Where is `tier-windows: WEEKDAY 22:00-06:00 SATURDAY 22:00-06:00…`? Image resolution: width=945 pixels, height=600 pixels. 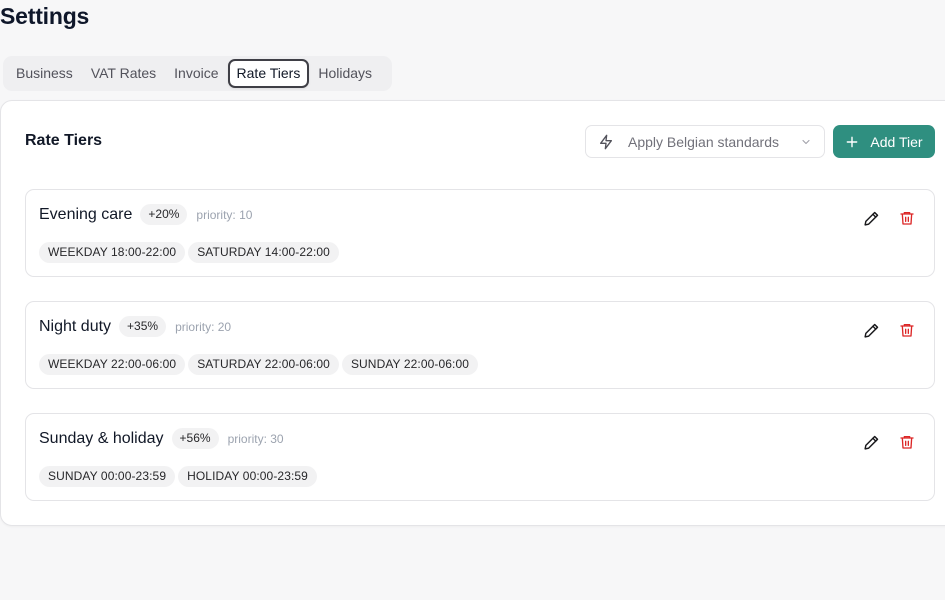
tier-windows: WEEKDAY 22:00-06:00 SATURDAY 22:00-06:00… is located at coordinates (259, 364).